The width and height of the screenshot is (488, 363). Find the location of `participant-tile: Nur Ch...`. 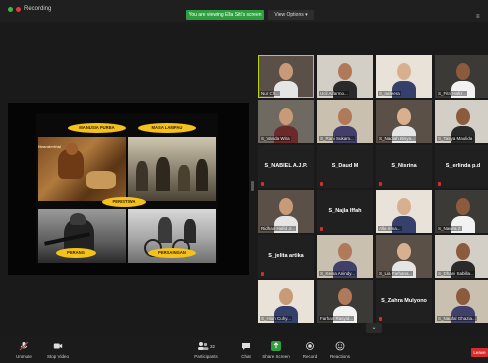

participant-tile: Nur Ch... is located at coordinates (286, 76).